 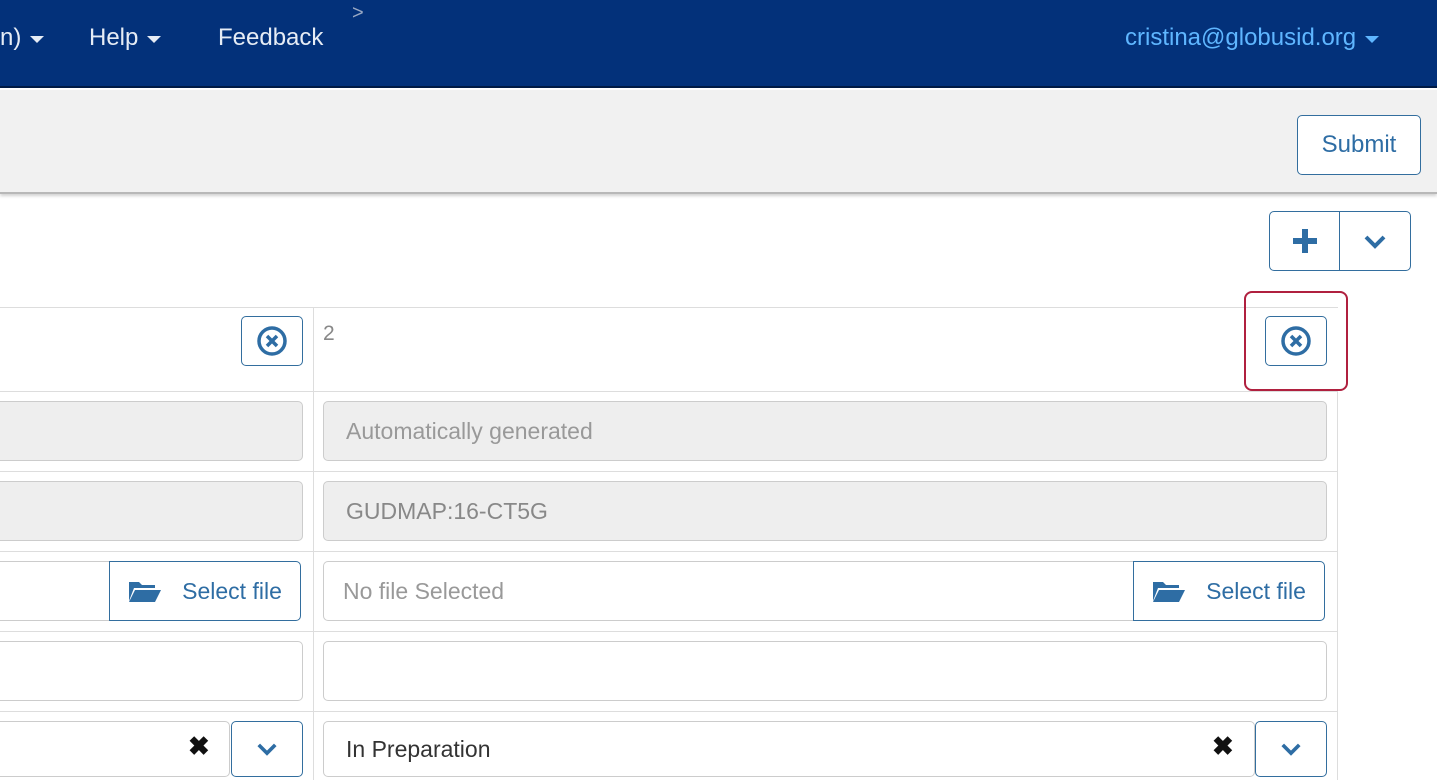 I want to click on id-field-2: GUDMAP:16-CT5G, so click(x=825, y=511).